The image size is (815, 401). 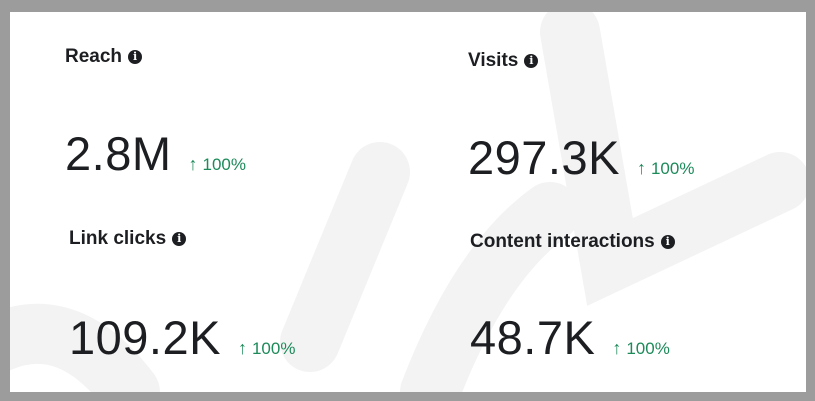 I want to click on metric-visits-value-row: 297.3K ↑ 100%, so click(x=581, y=157).